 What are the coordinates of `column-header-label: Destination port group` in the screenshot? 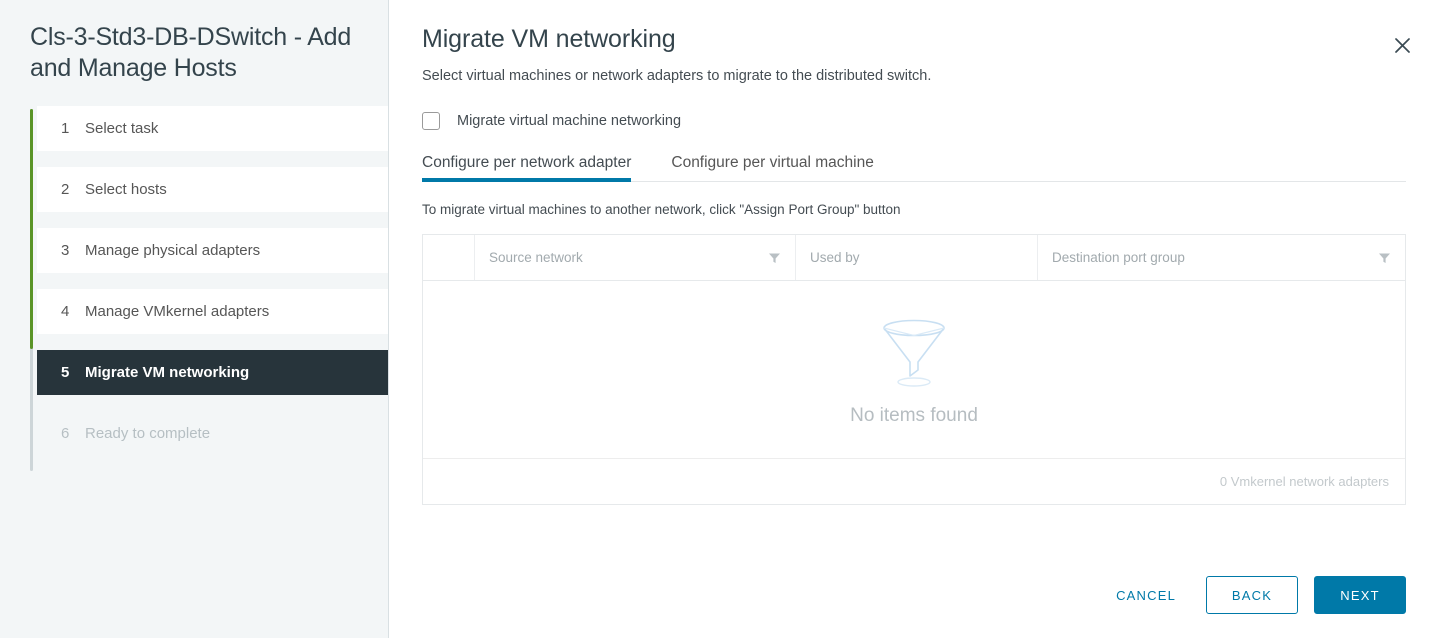 It's located at (1118, 257).